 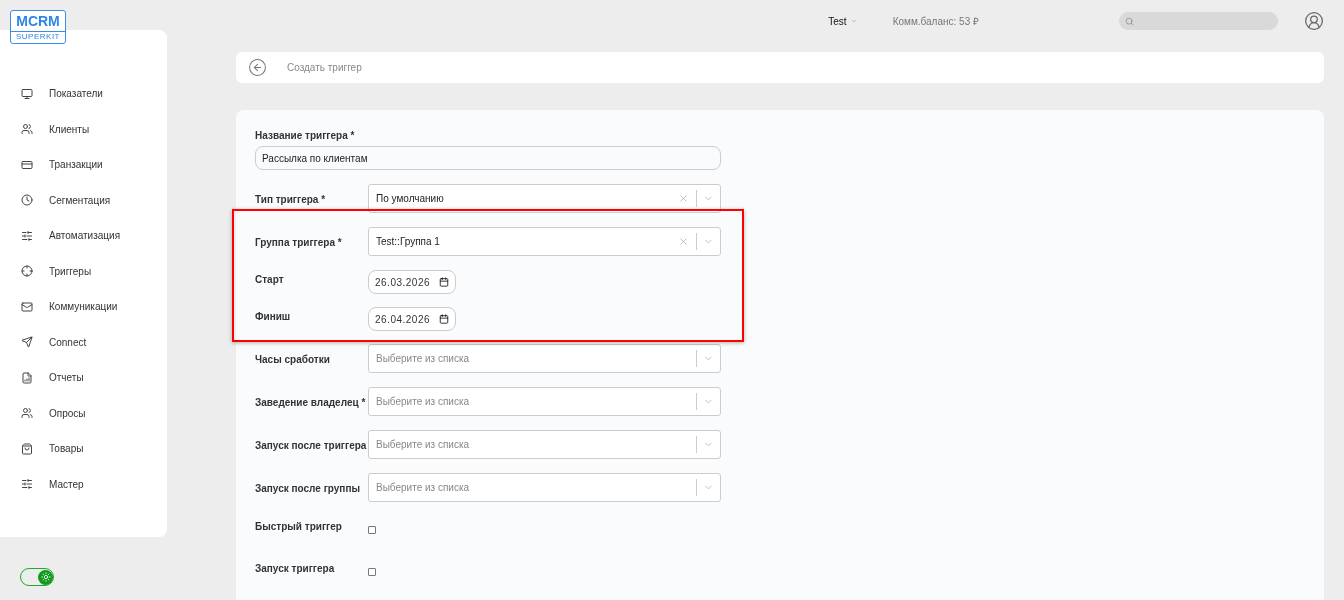 I want to click on balance-text: Комм.баланс: 53 ₽, so click(x=935, y=21).